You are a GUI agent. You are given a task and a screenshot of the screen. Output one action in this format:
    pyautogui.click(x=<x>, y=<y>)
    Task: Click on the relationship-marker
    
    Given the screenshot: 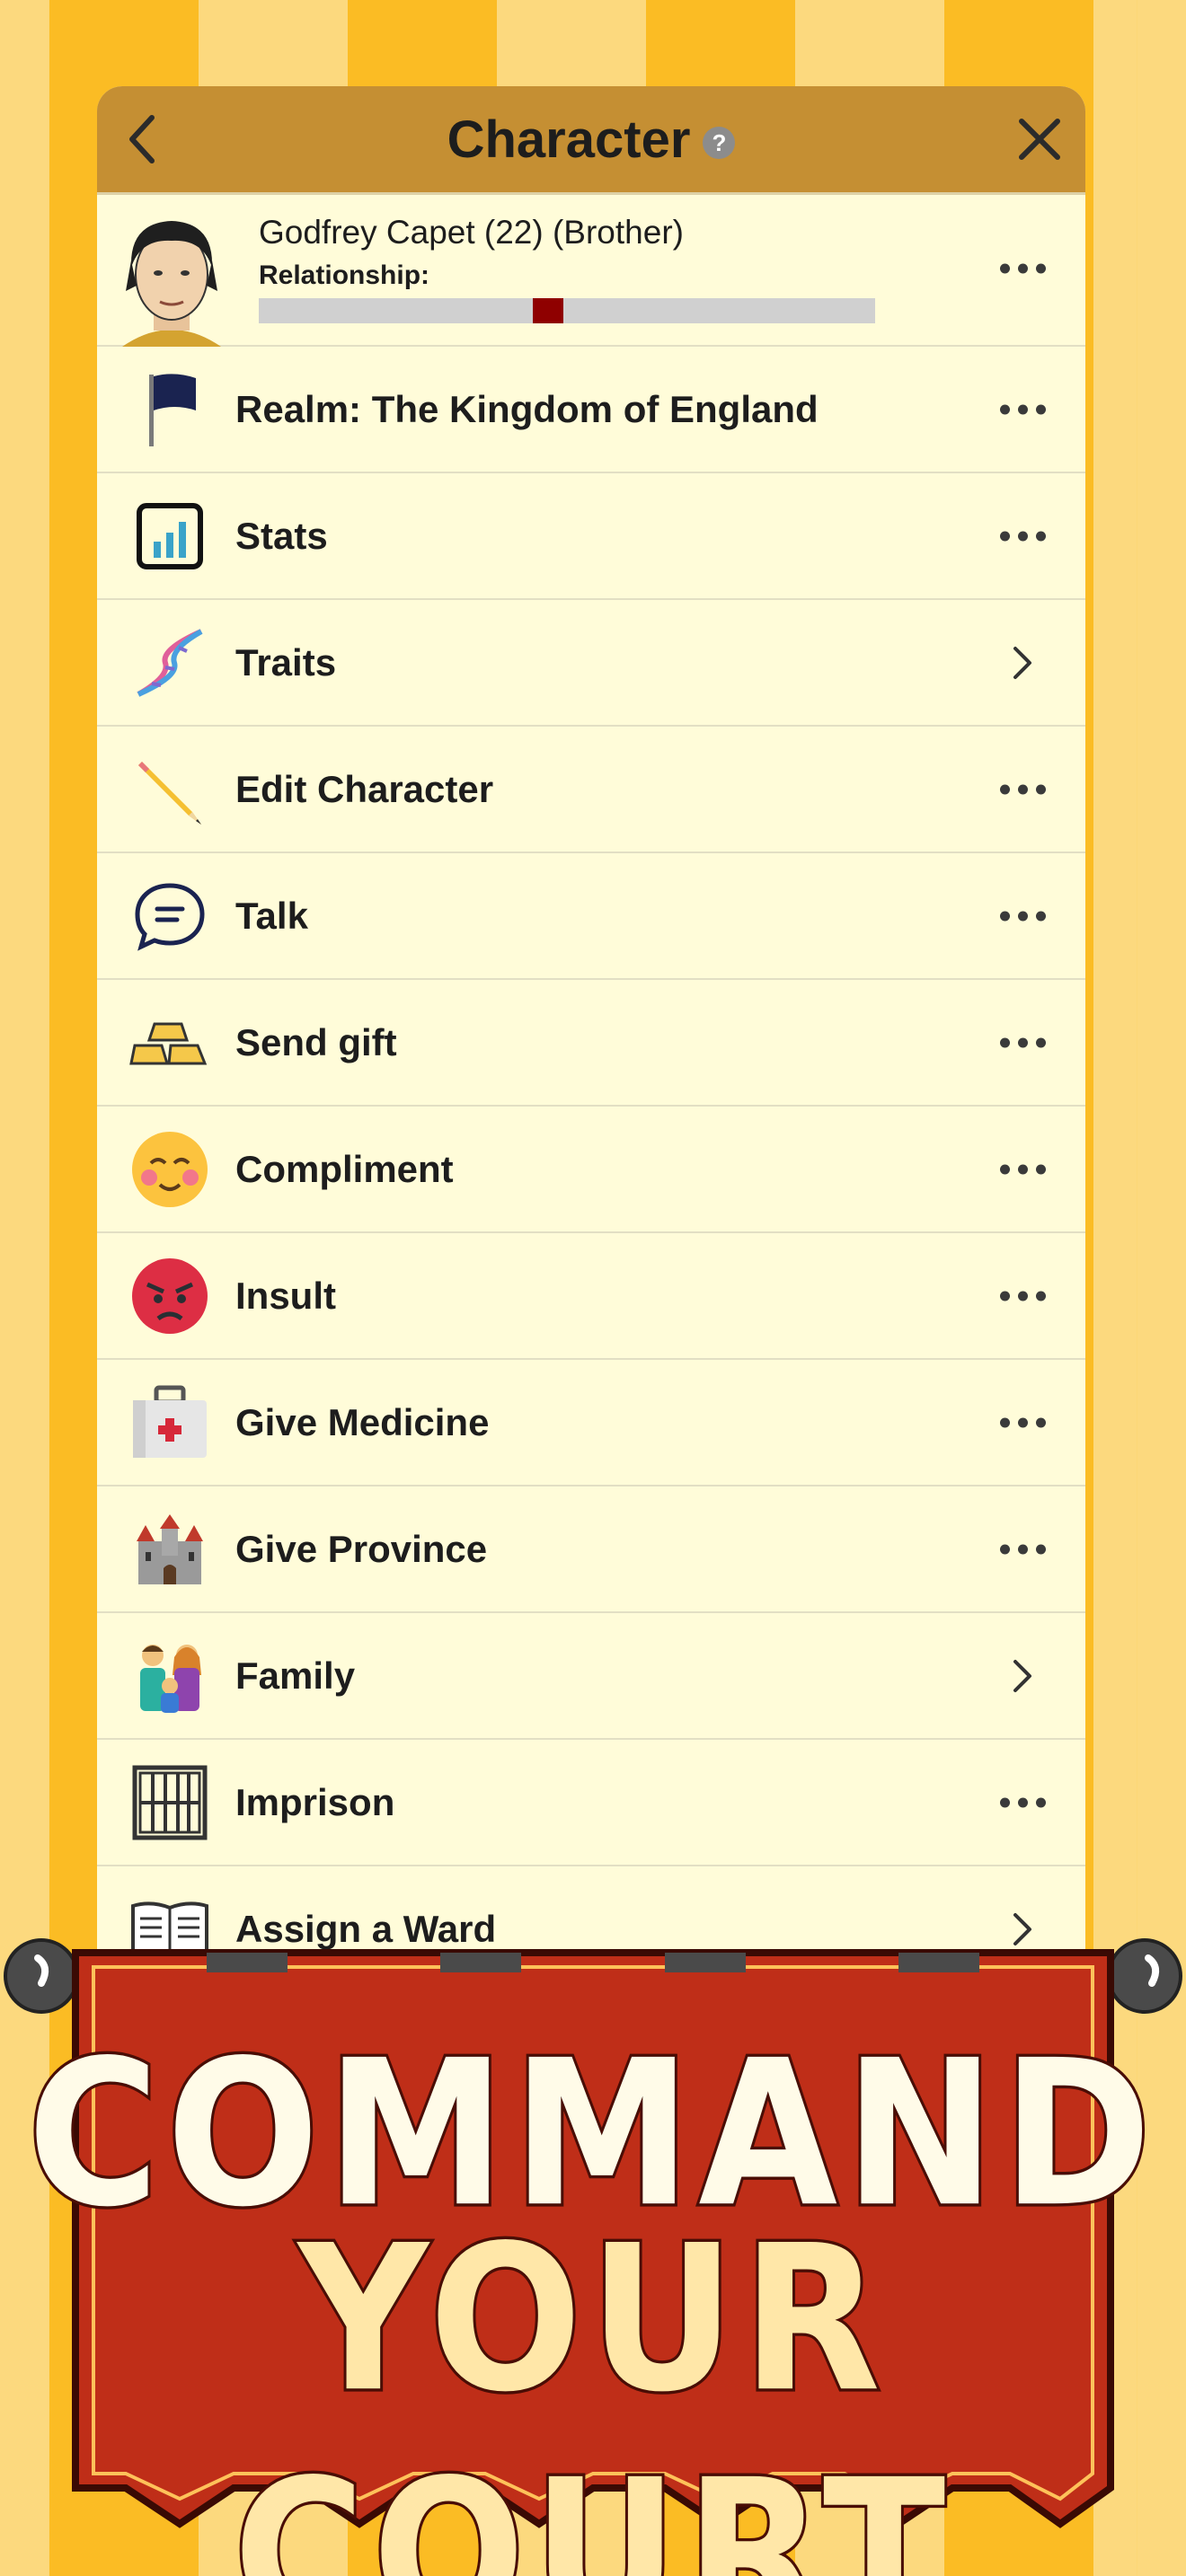 What is the action you would take?
    pyautogui.click(x=548, y=310)
    